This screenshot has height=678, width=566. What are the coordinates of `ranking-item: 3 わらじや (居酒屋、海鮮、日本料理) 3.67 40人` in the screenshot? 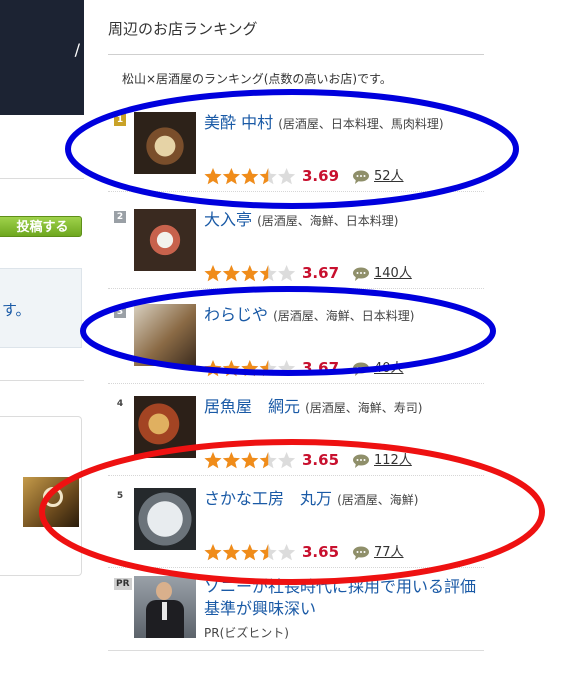 It's located at (296, 338).